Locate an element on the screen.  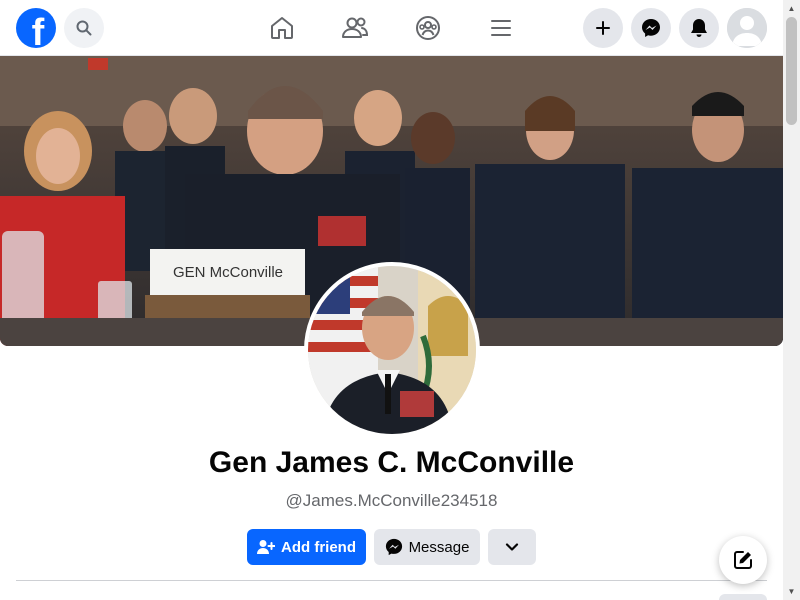
notifications-button is located at coordinates (699, 28).